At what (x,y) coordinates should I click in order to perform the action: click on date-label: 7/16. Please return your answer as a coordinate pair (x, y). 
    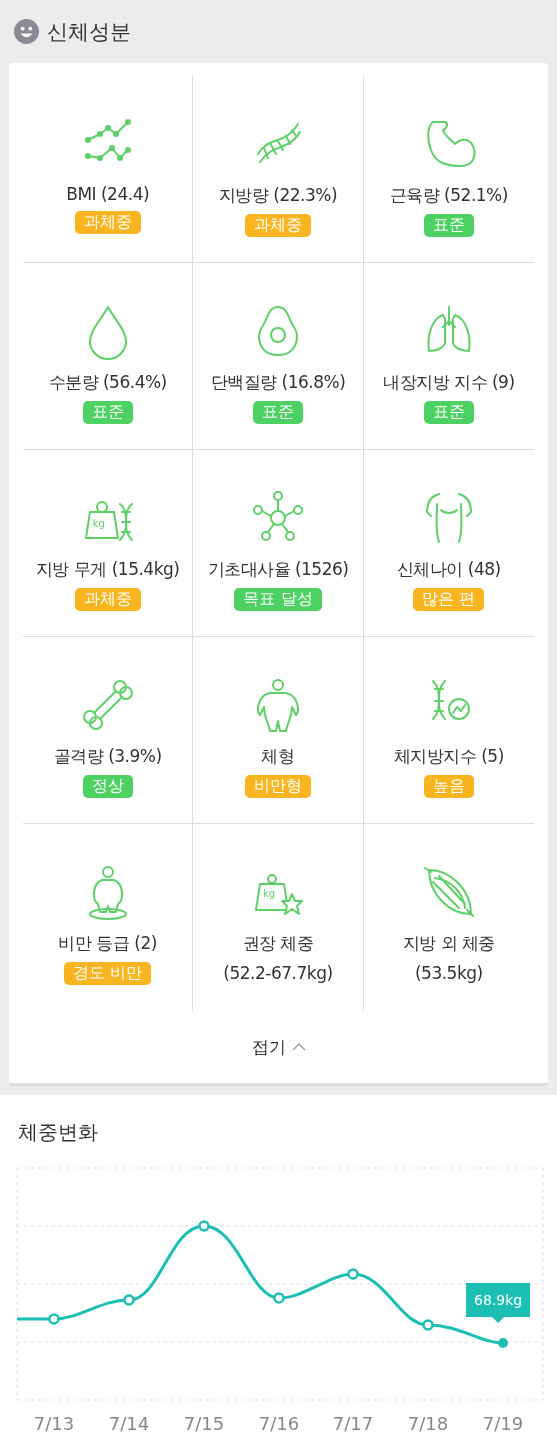
    Looking at the image, I should click on (279, 1423).